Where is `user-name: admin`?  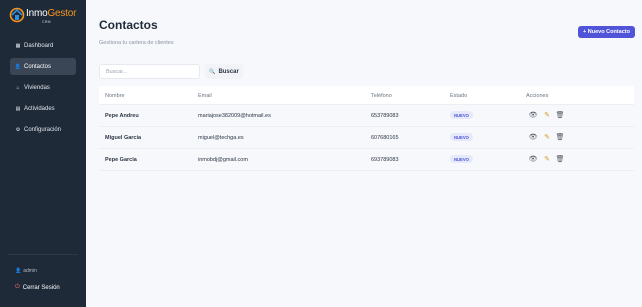 user-name: admin is located at coordinates (30, 271).